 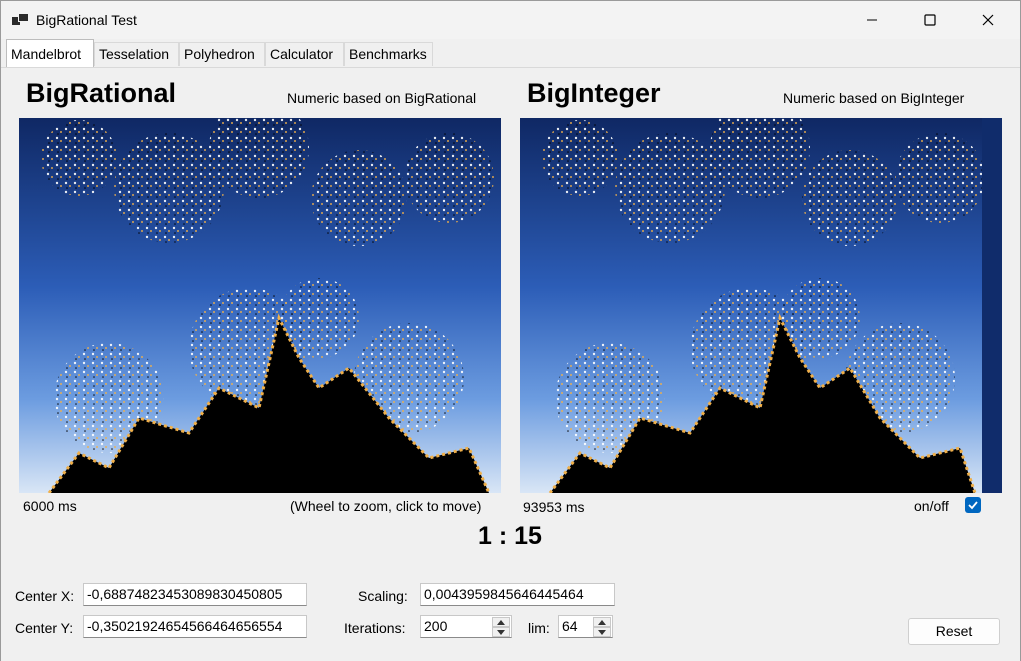 What do you see at coordinates (386, 506) in the screenshot?
I see `zoom-hint: (Wheel to zoom, click to move)` at bounding box center [386, 506].